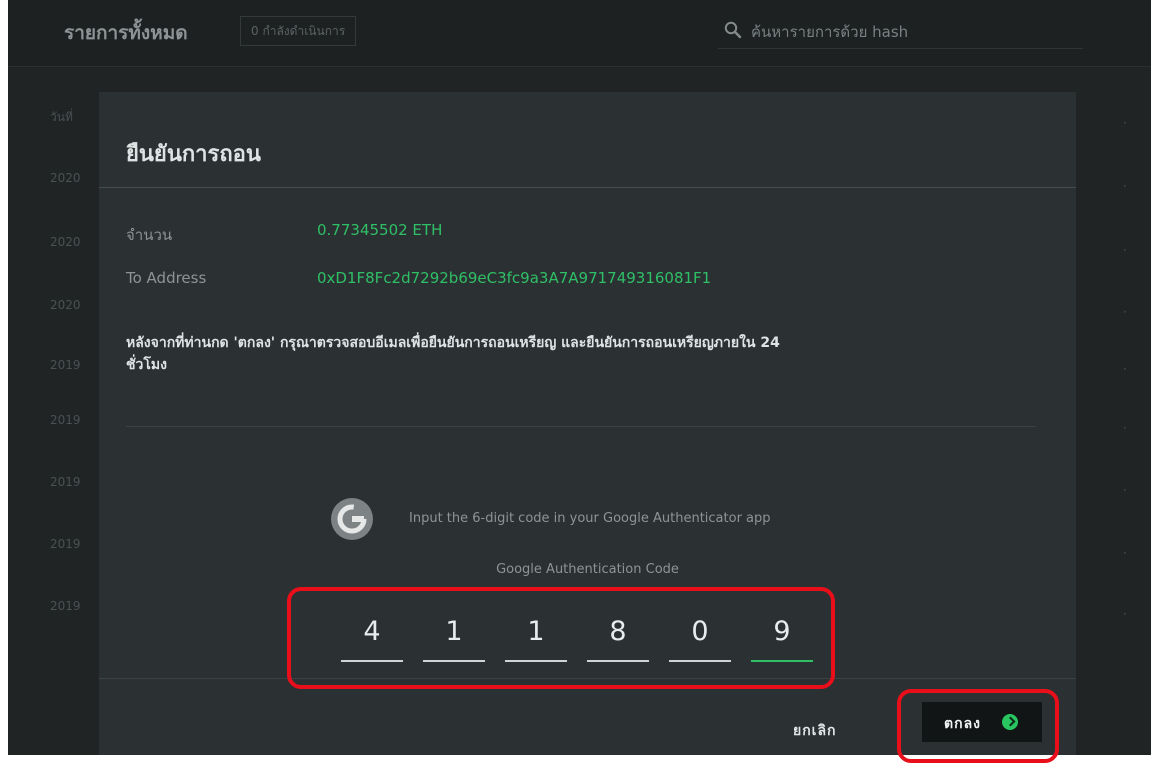 This screenshot has height=763, width=1159. What do you see at coordinates (380, 230) in the screenshot?
I see `withdrawal-amount: 0.77345502 ETH` at bounding box center [380, 230].